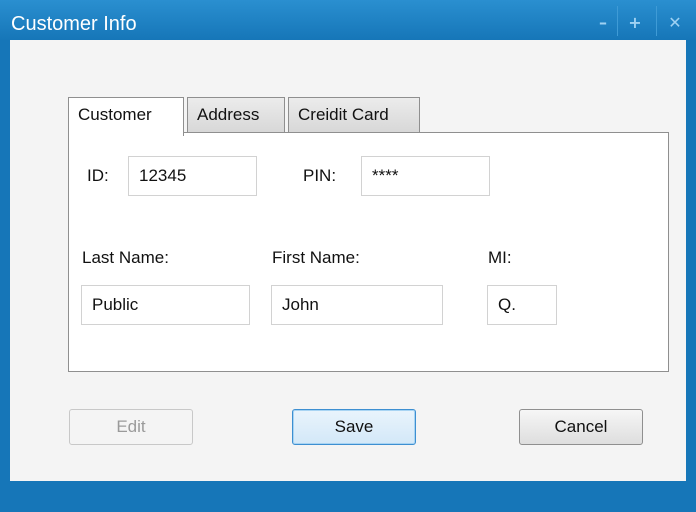  I want to click on pin-label: PIN:, so click(320, 175).